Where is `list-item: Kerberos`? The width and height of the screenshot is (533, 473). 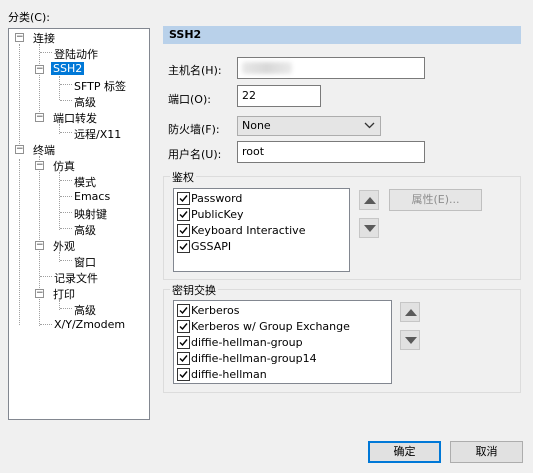
list-item: Kerberos is located at coordinates (208, 311).